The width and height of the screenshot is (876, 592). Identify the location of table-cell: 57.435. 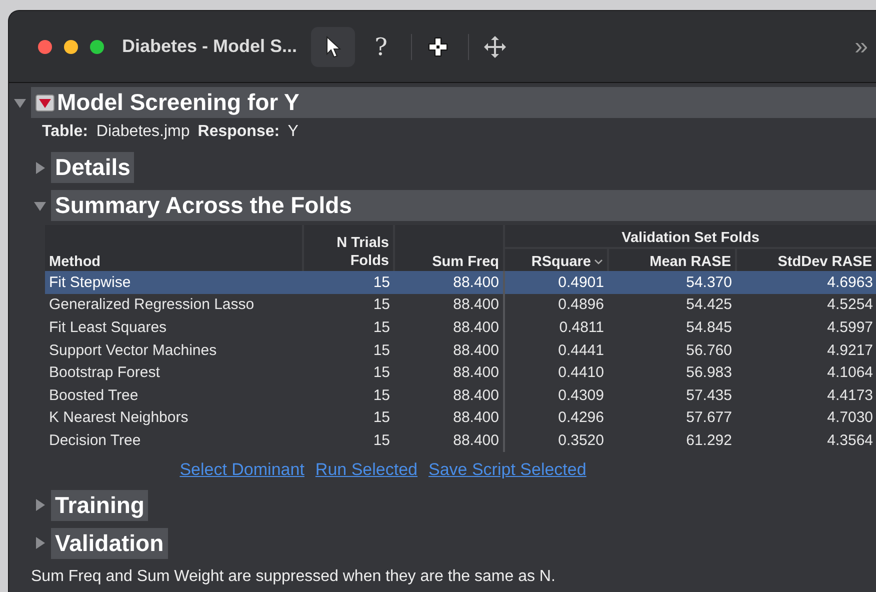
(709, 395).